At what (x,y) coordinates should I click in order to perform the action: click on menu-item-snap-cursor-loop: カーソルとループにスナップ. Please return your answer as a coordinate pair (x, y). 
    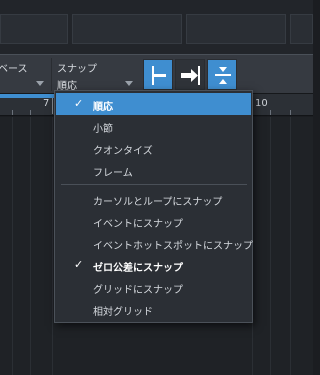
    Looking at the image, I should click on (153, 199).